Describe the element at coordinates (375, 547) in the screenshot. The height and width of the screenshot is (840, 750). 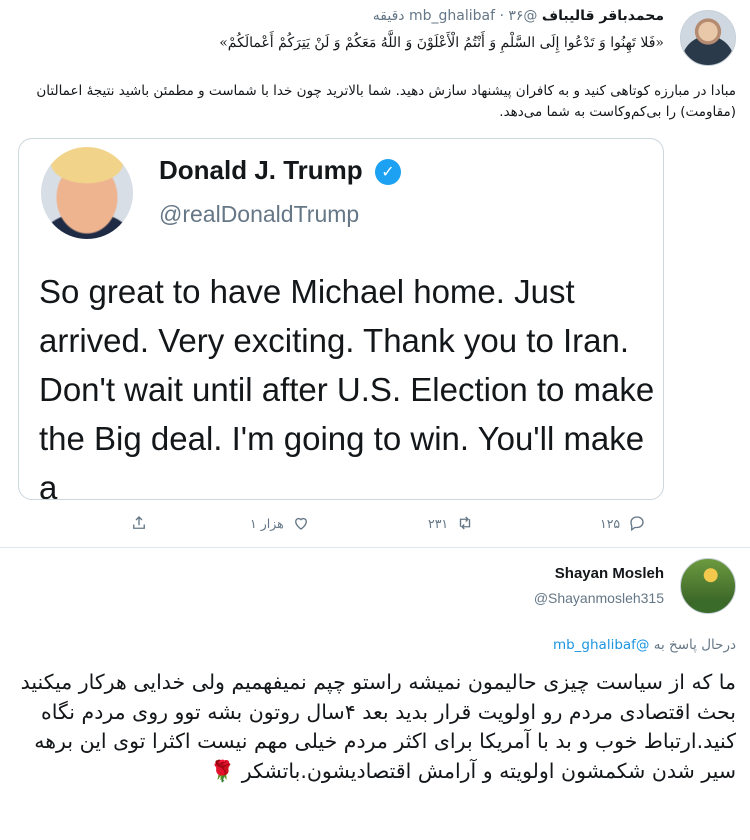
I see `tweet-divider` at that location.